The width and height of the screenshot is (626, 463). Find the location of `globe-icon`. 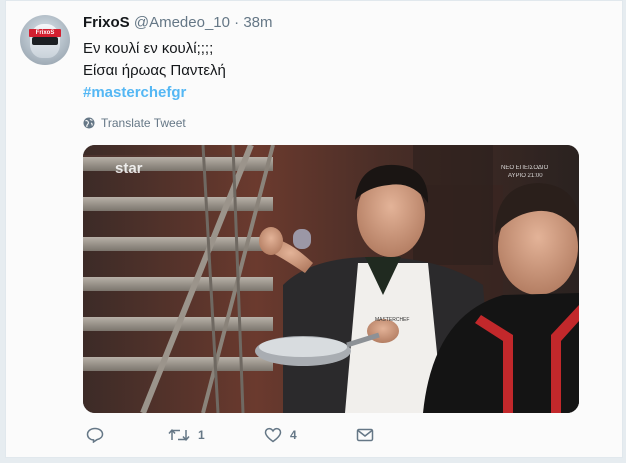

globe-icon is located at coordinates (89, 123).